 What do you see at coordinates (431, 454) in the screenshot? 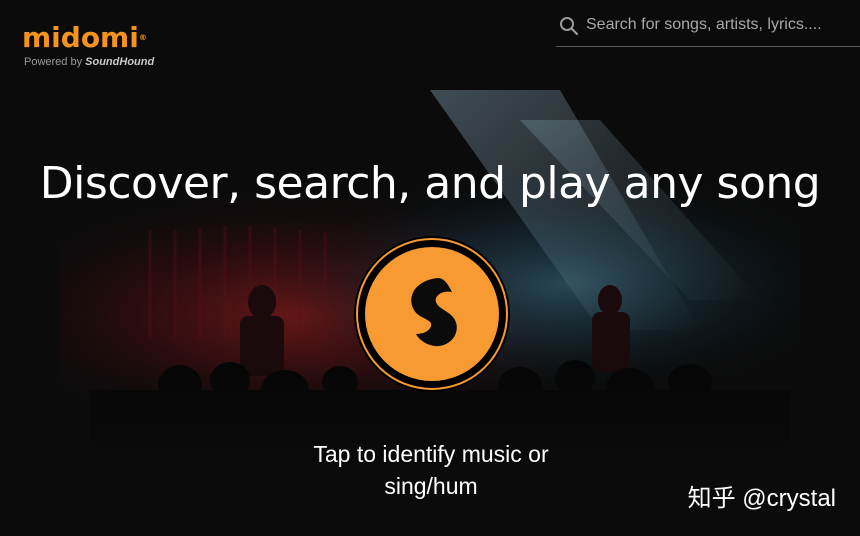
I see `instruction-line-1: Tap to identify music or` at bounding box center [431, 454].